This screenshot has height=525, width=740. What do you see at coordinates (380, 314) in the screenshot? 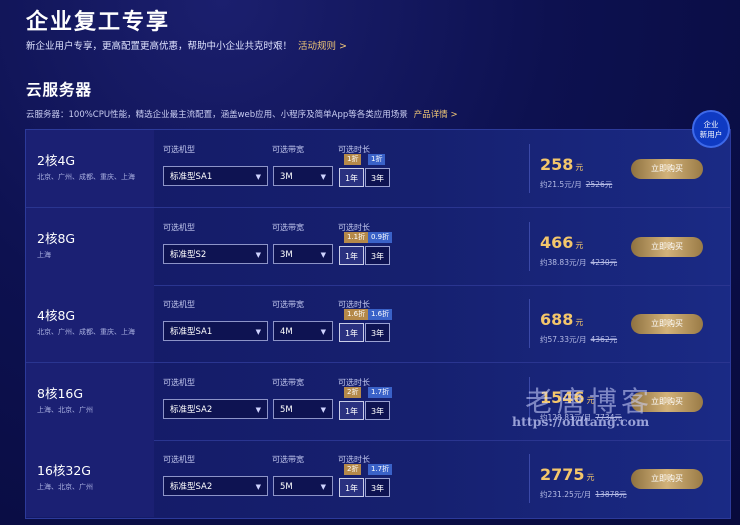
I see `discount-badge-3yr: 1.6折` at bounding box center [380, 314].